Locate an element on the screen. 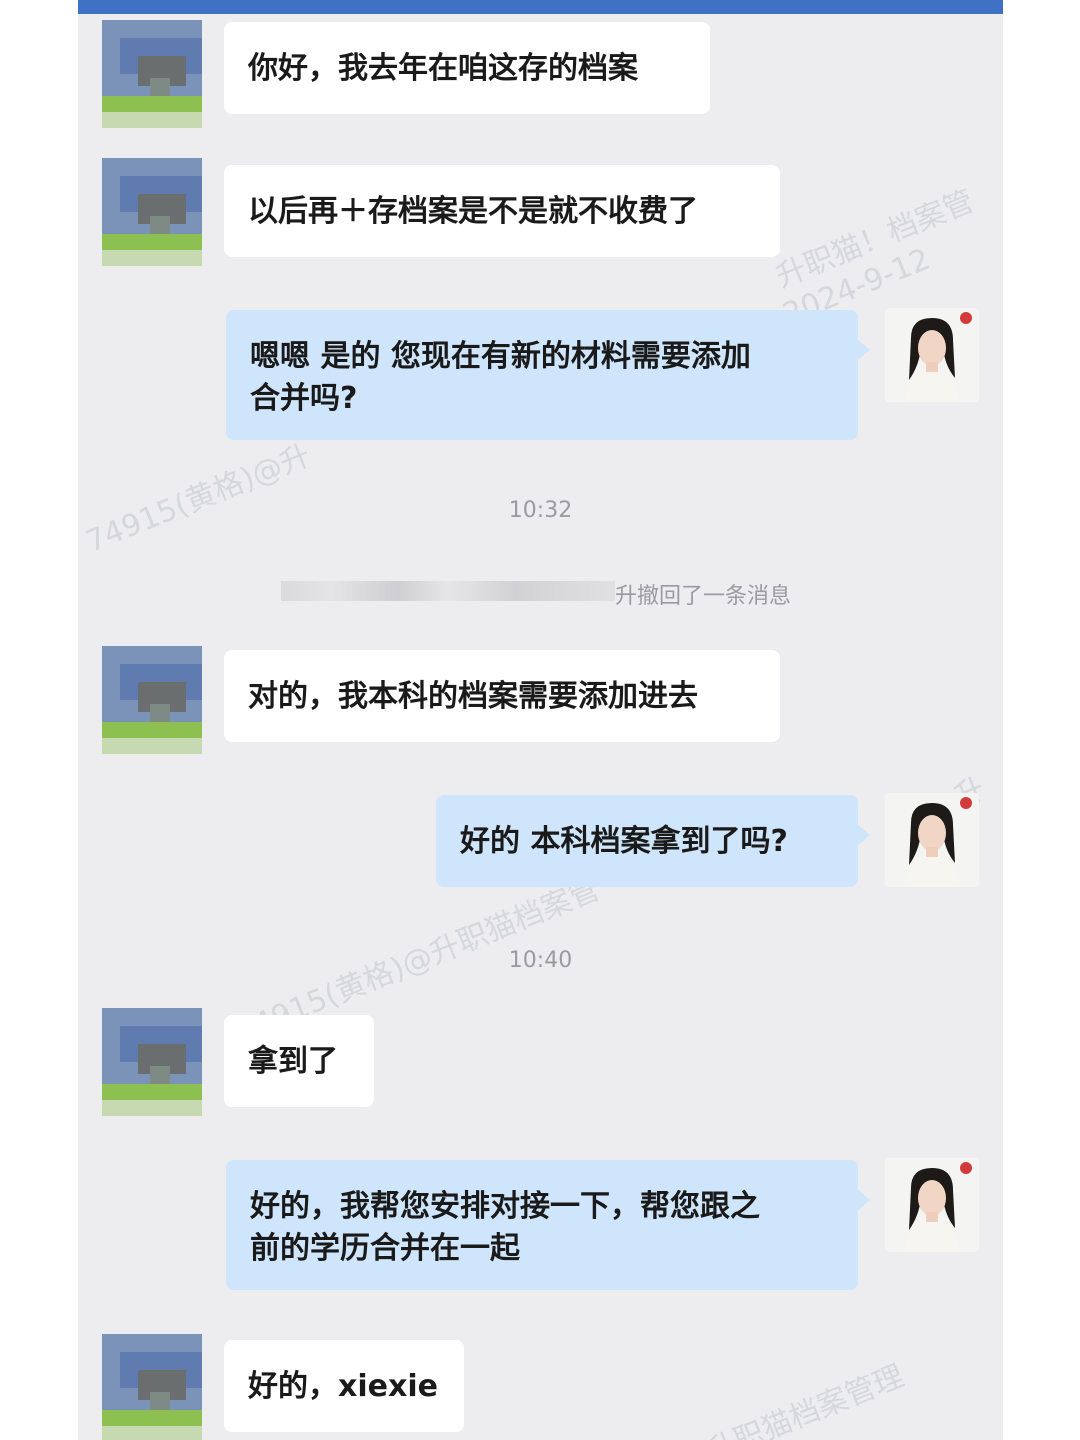  incoming-message: 以后再＋存档案是不是就不收费了 is located at coordinates (502, 211).